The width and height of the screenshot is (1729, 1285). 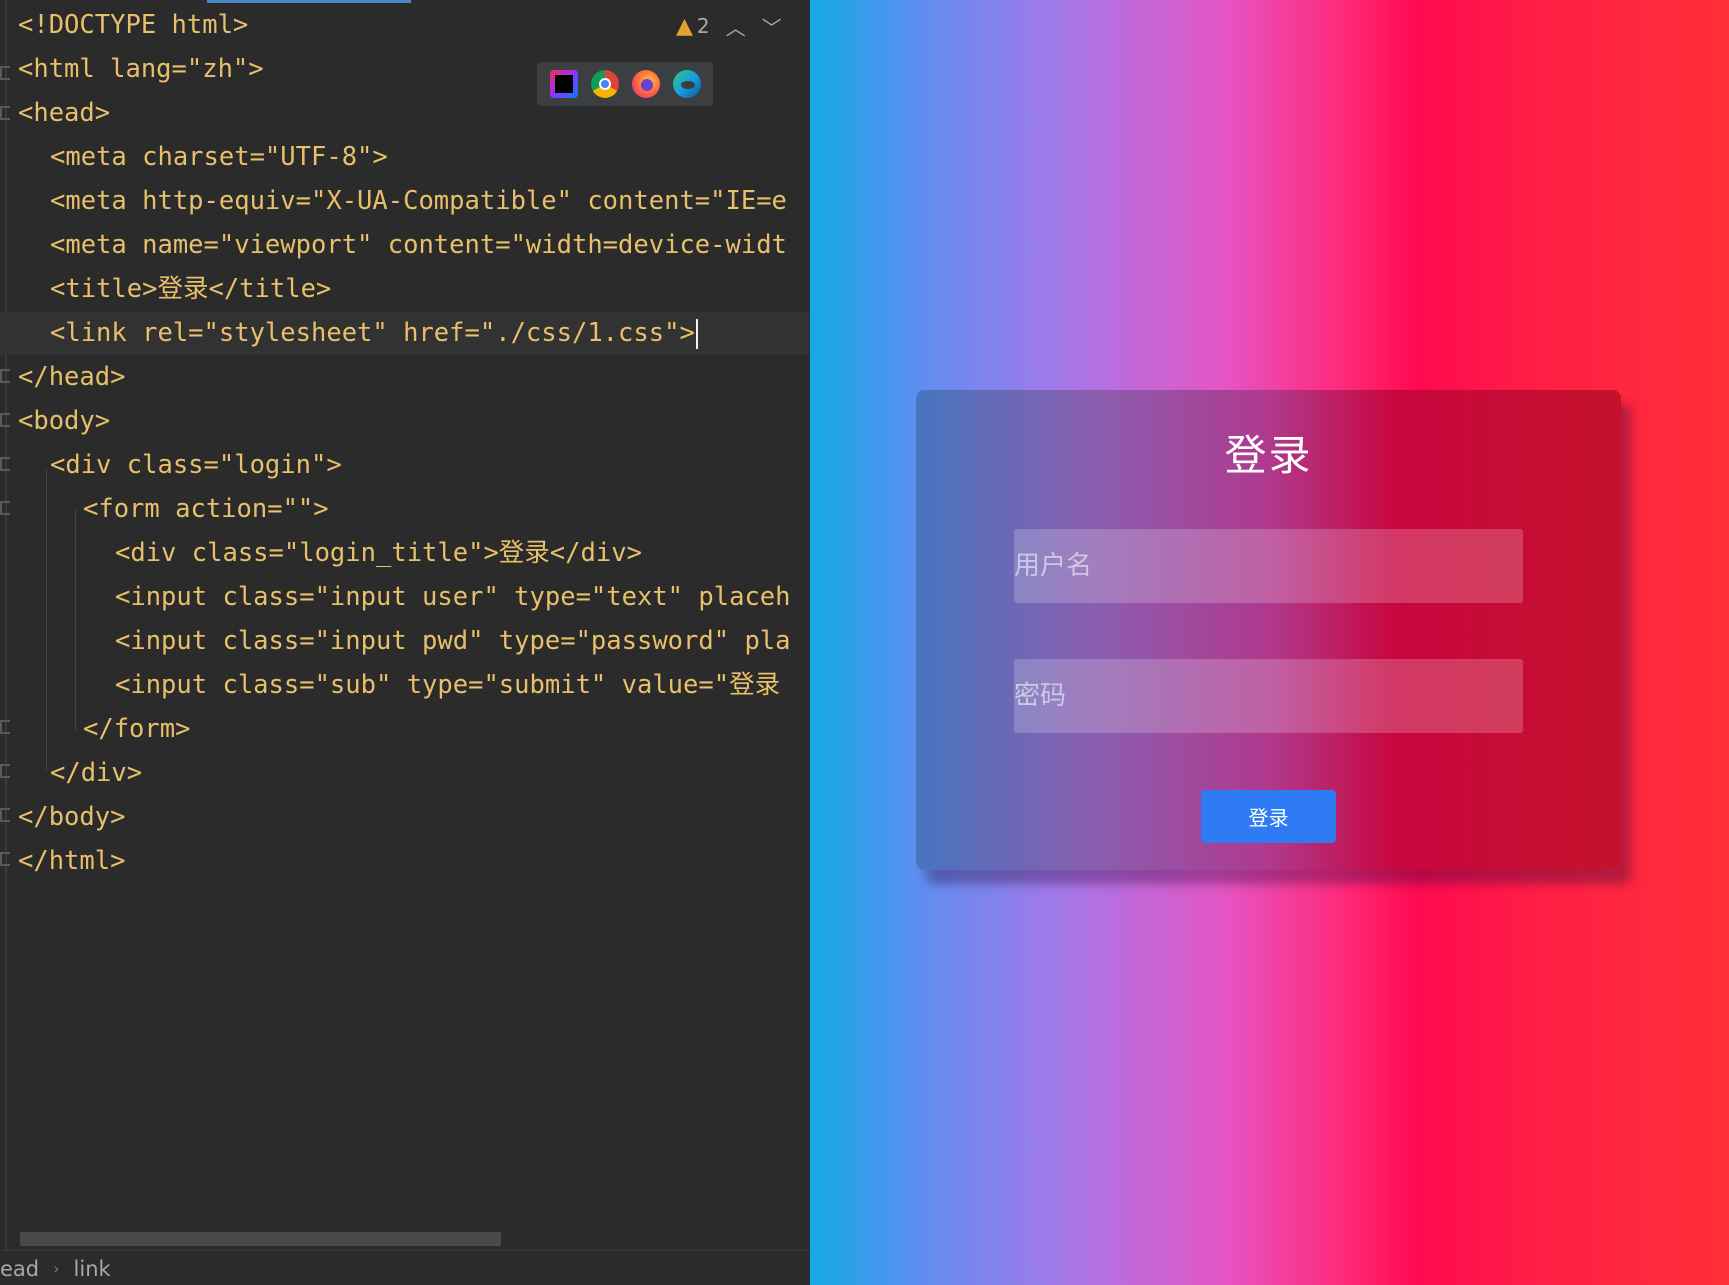 What do you see at coordinates (206, 509) in the screenshot?
I see `code-line-12: <form action="">` at bounding box center [206, 509].